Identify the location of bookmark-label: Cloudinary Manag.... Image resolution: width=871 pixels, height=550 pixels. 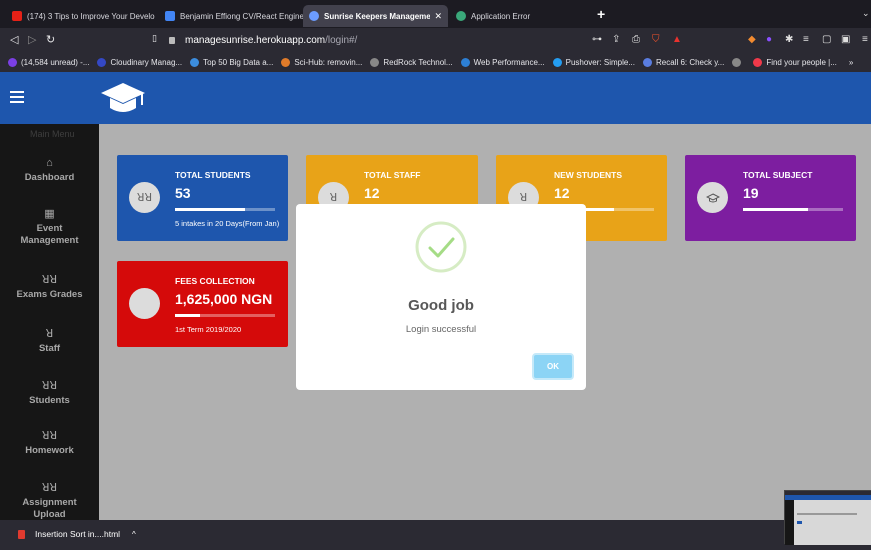
(146, 62).